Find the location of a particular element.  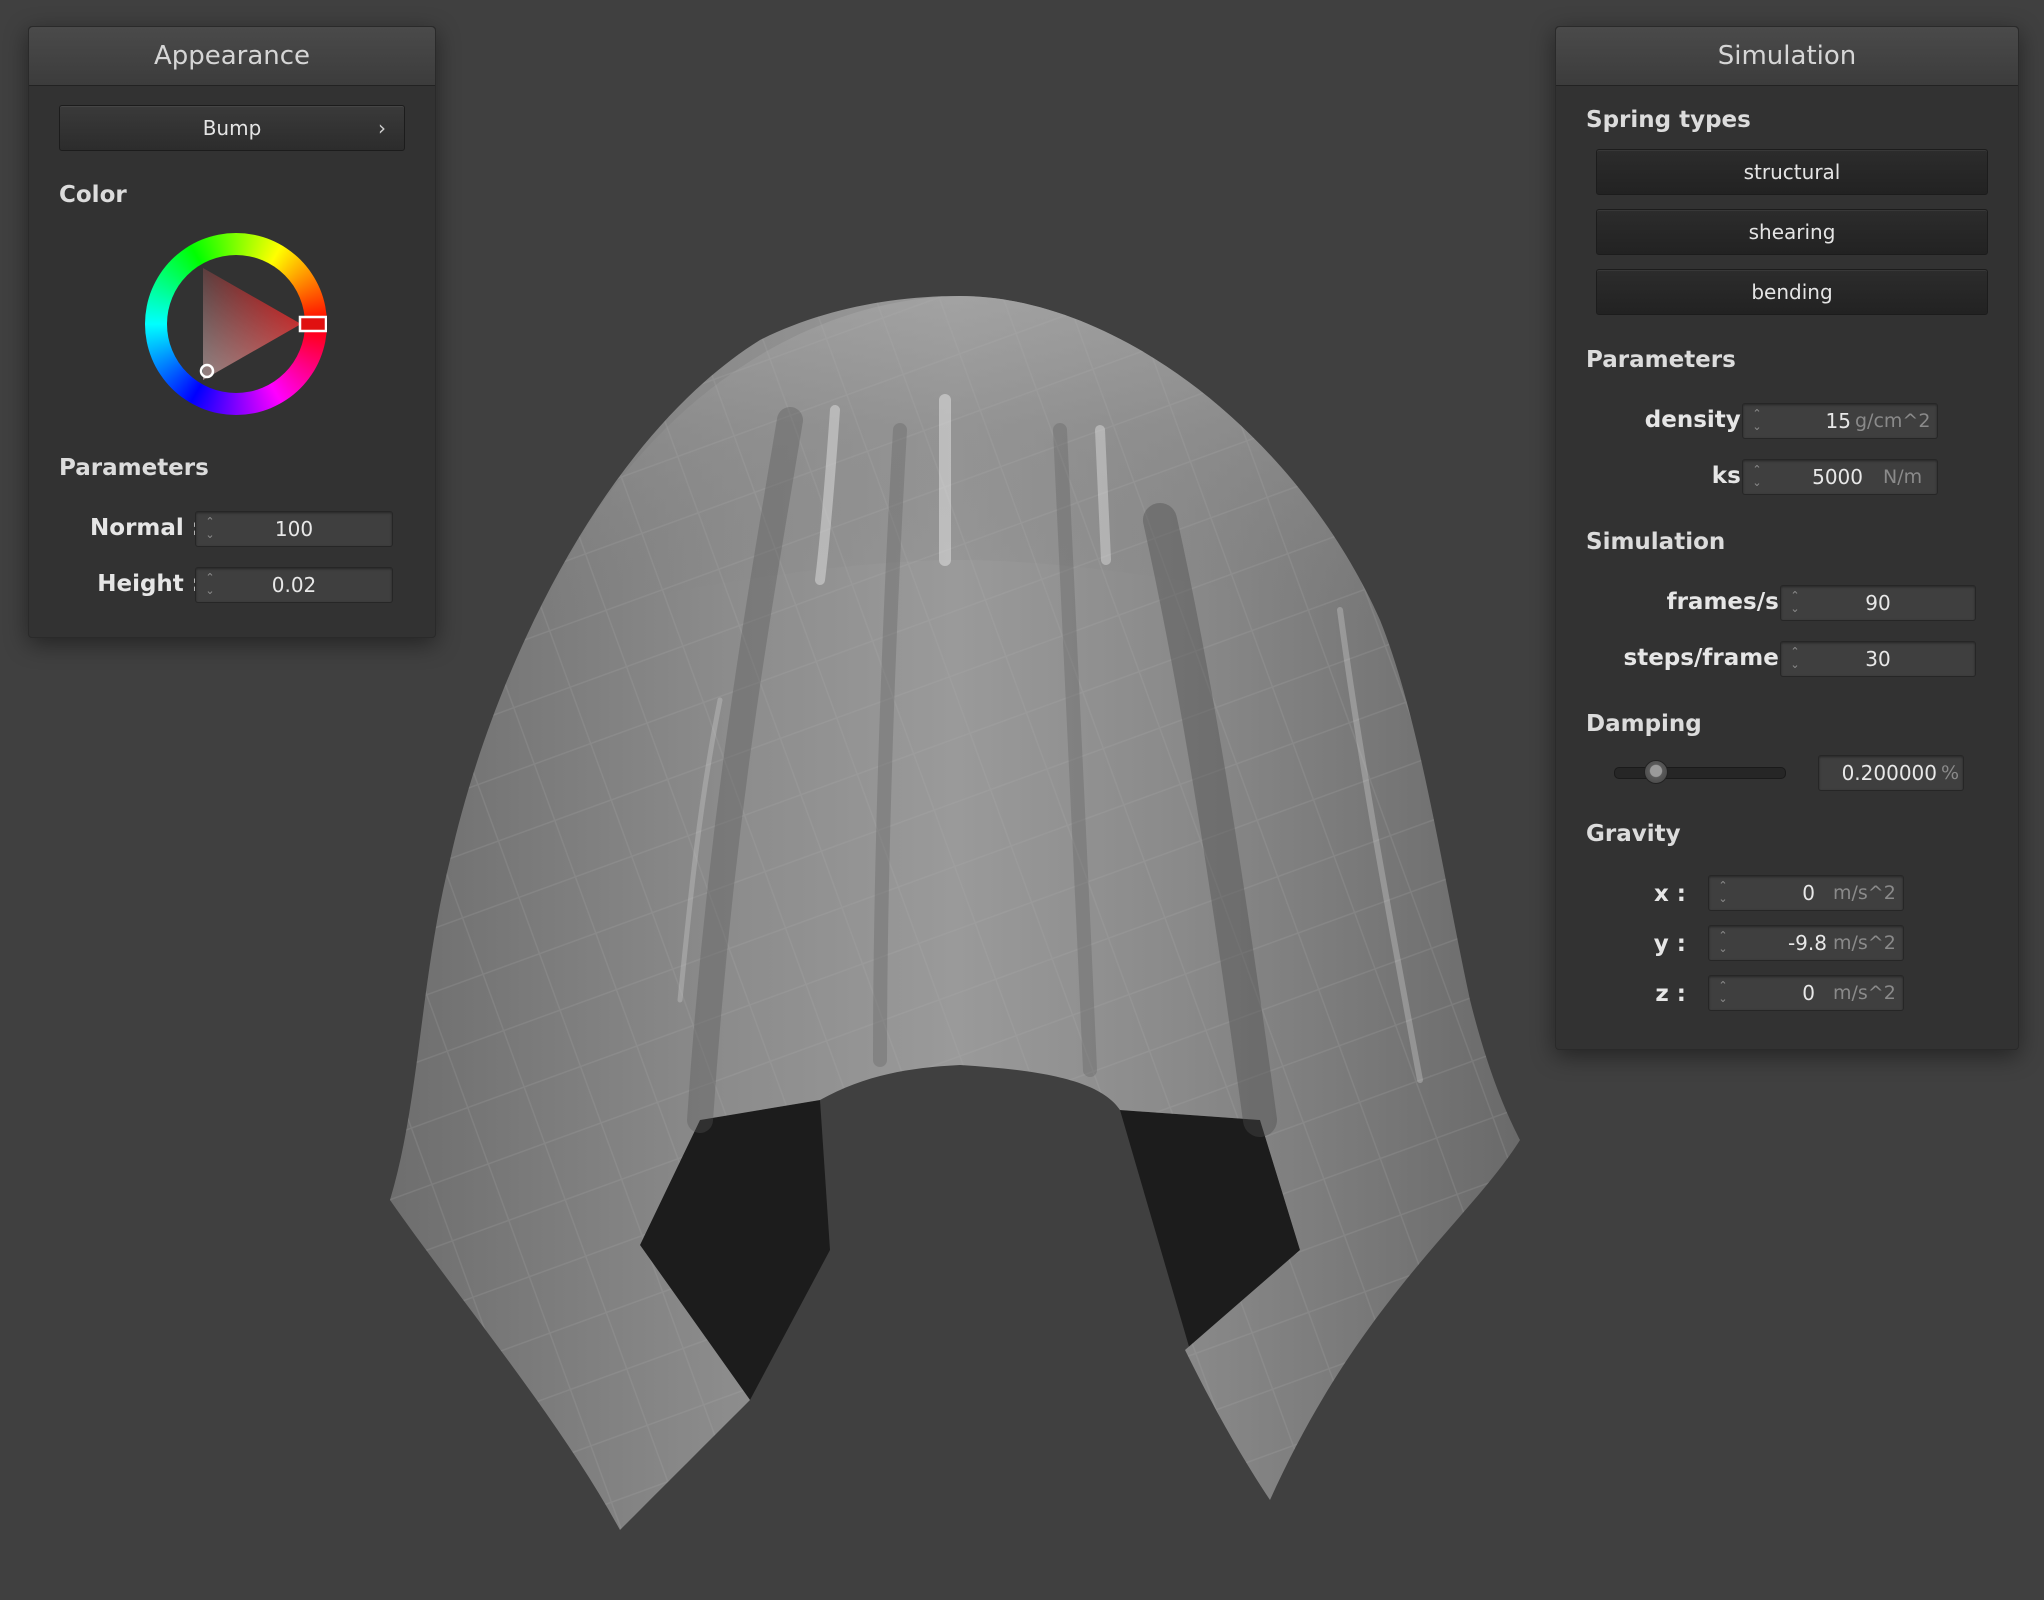

appearance-parameters-label: Parameters is located at coordinates (134, 468).